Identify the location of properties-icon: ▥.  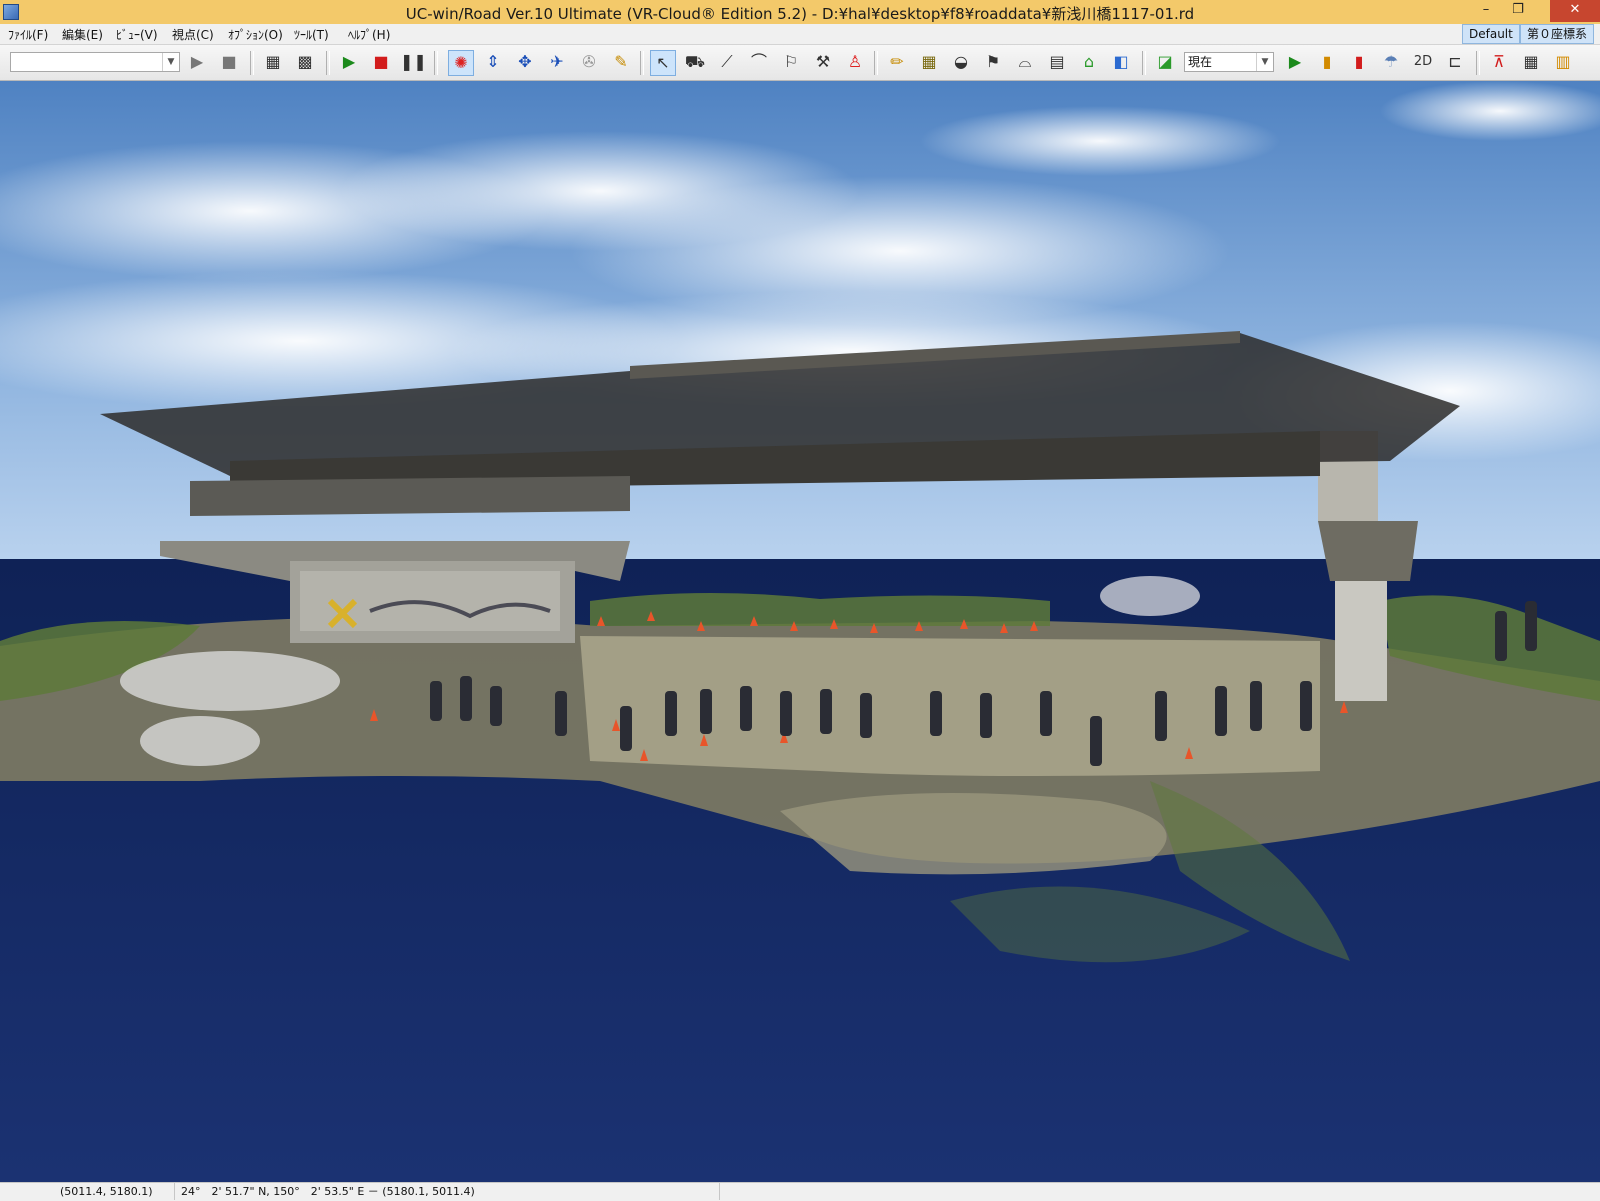
(1563, 61).